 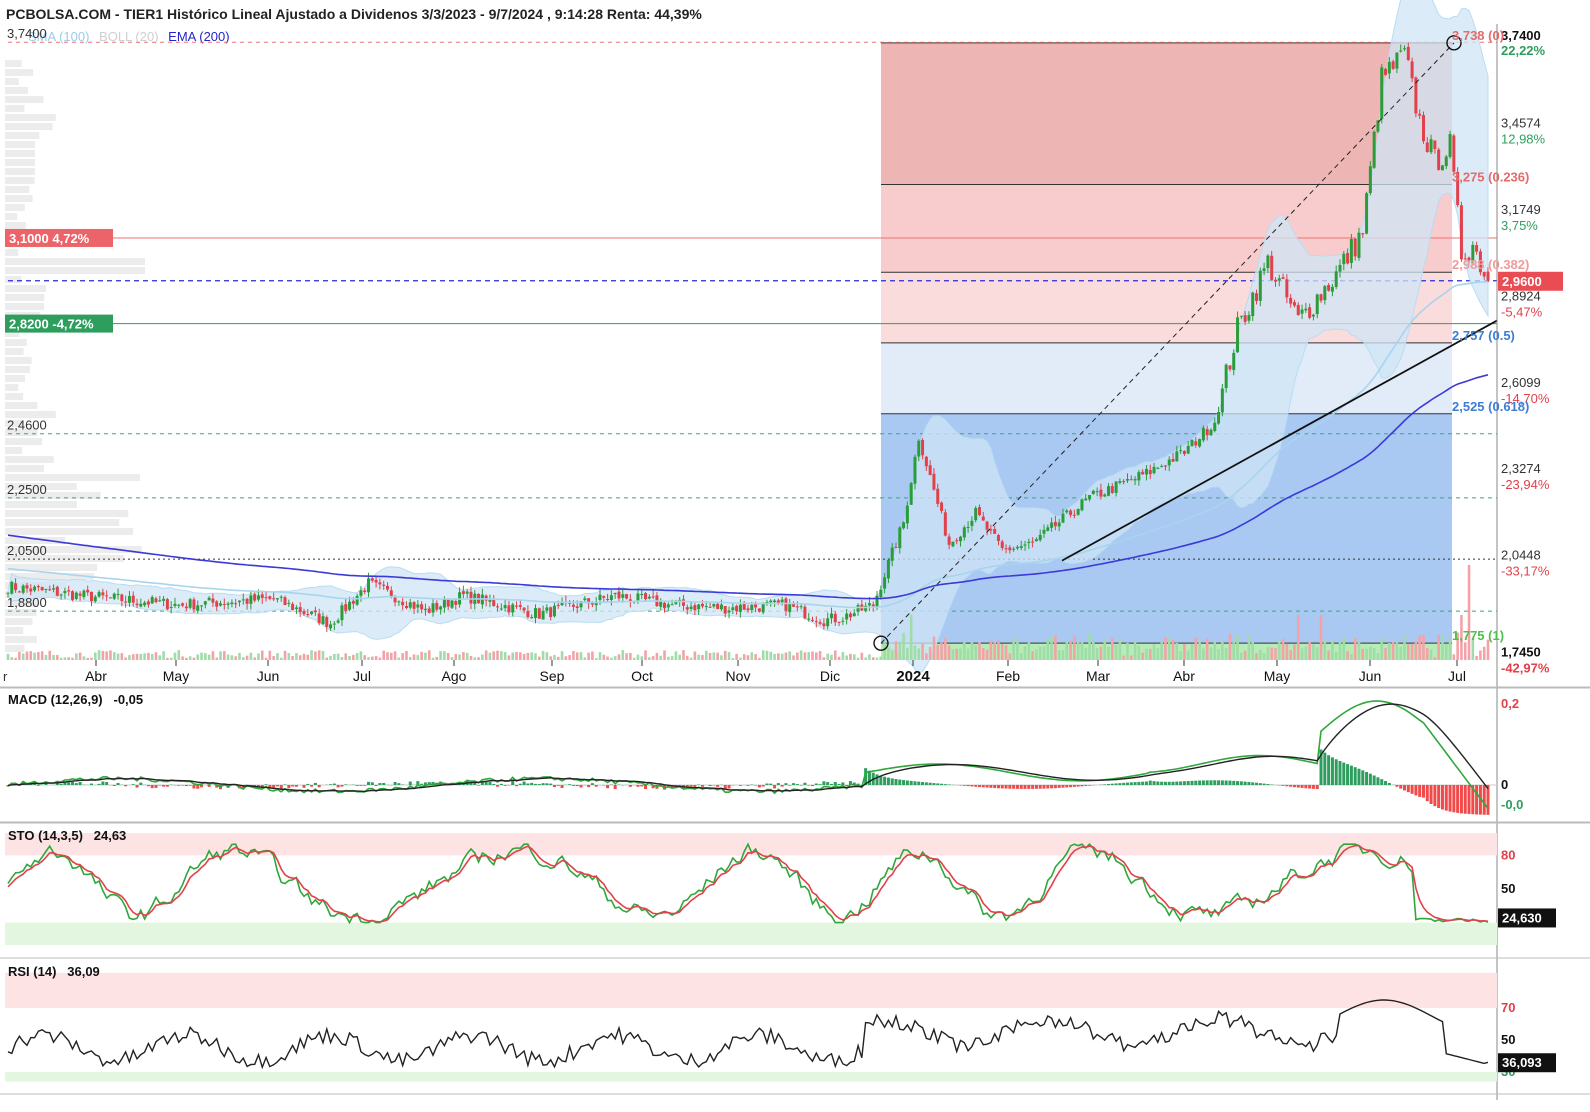 What do you see at coordinates (5, 676) in the screenshot?
I see `month-label: r` at bounding box center [5, 676].